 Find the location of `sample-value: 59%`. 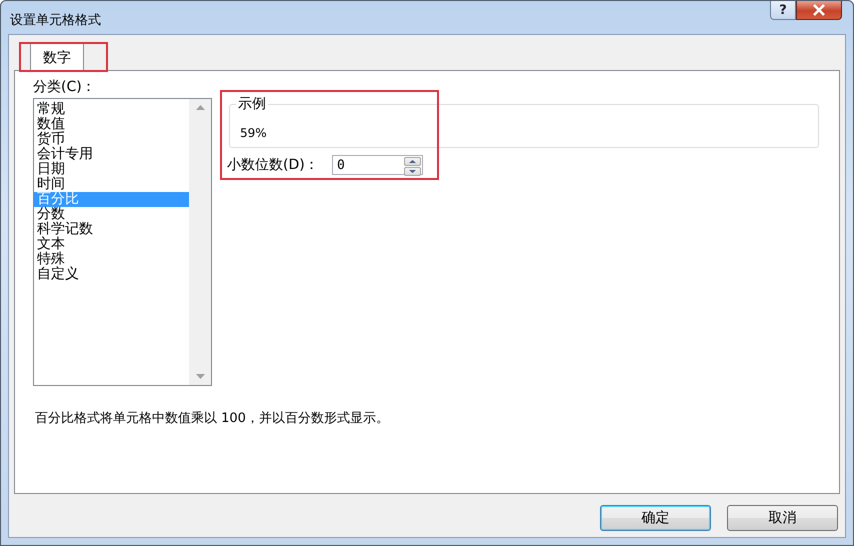

sample-value: 59% is located at coordinates (253, 133).